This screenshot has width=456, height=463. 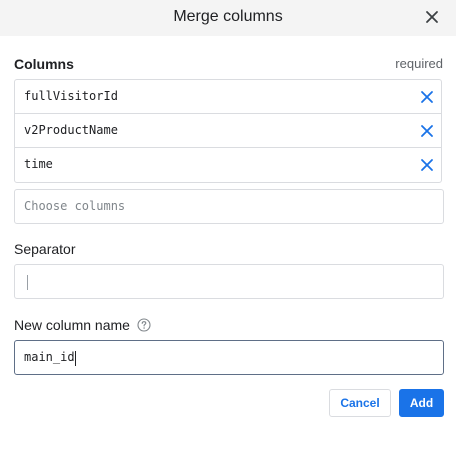 What do you see at coordinates (71, 130) in the screenshot?
I see `column-name: v2ProductName` at bounding box center [71, 130].